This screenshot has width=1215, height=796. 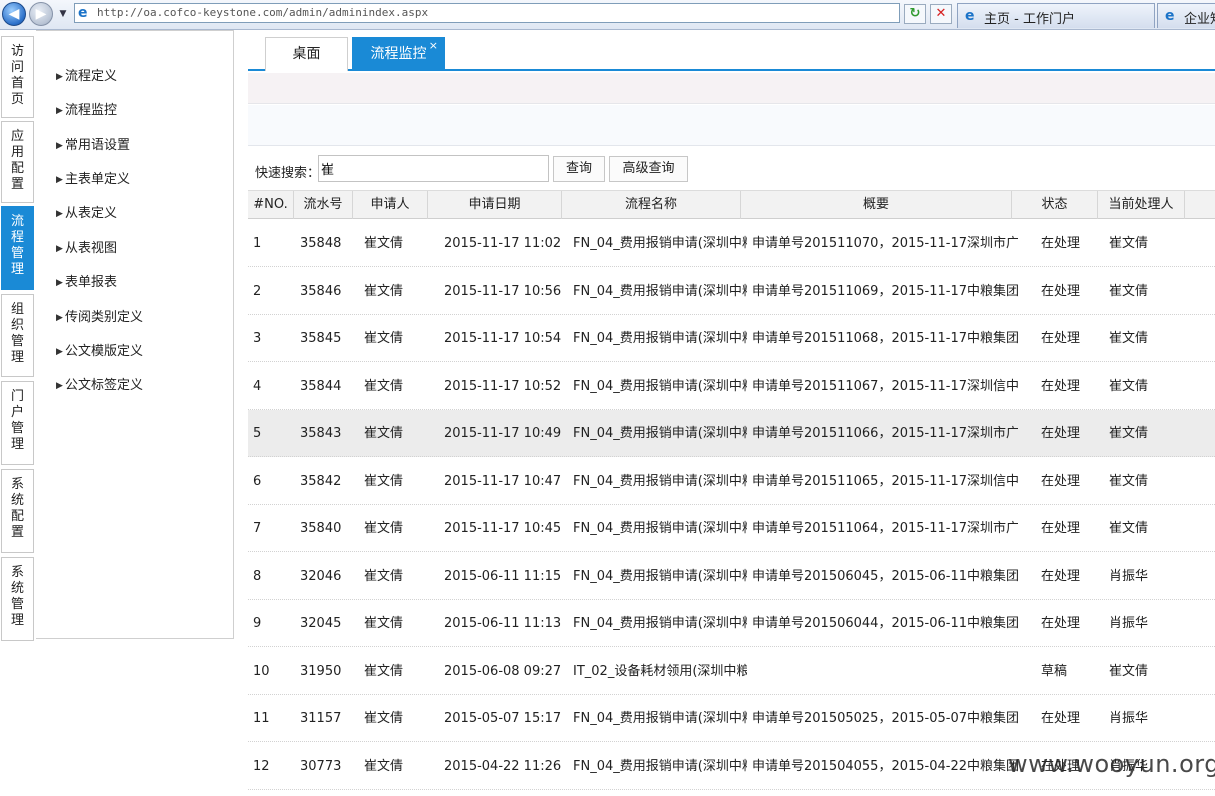 I want to click on advanced-query-button: 高级查询, so click(x=648, y=169).